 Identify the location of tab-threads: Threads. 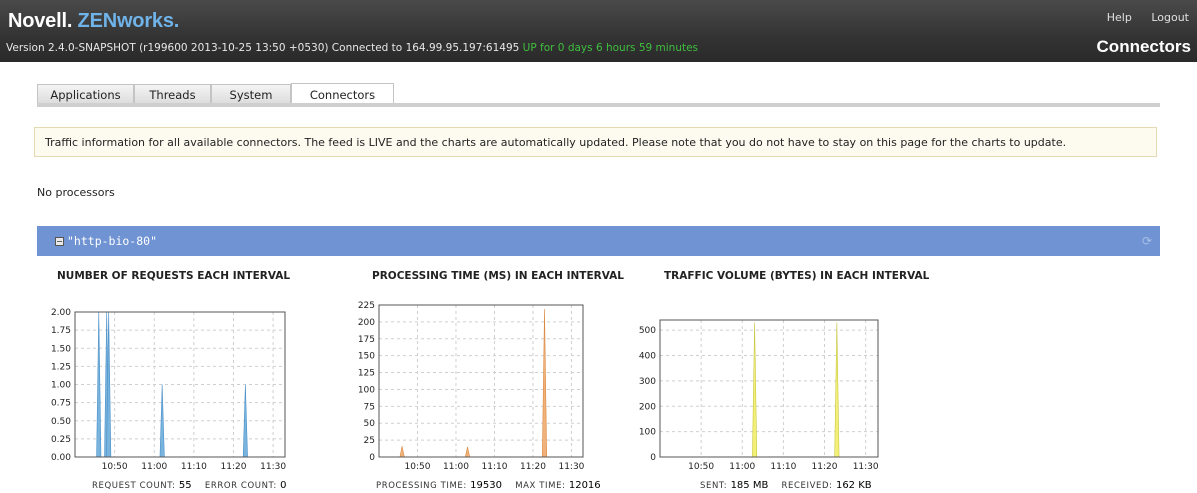
(172, 94).